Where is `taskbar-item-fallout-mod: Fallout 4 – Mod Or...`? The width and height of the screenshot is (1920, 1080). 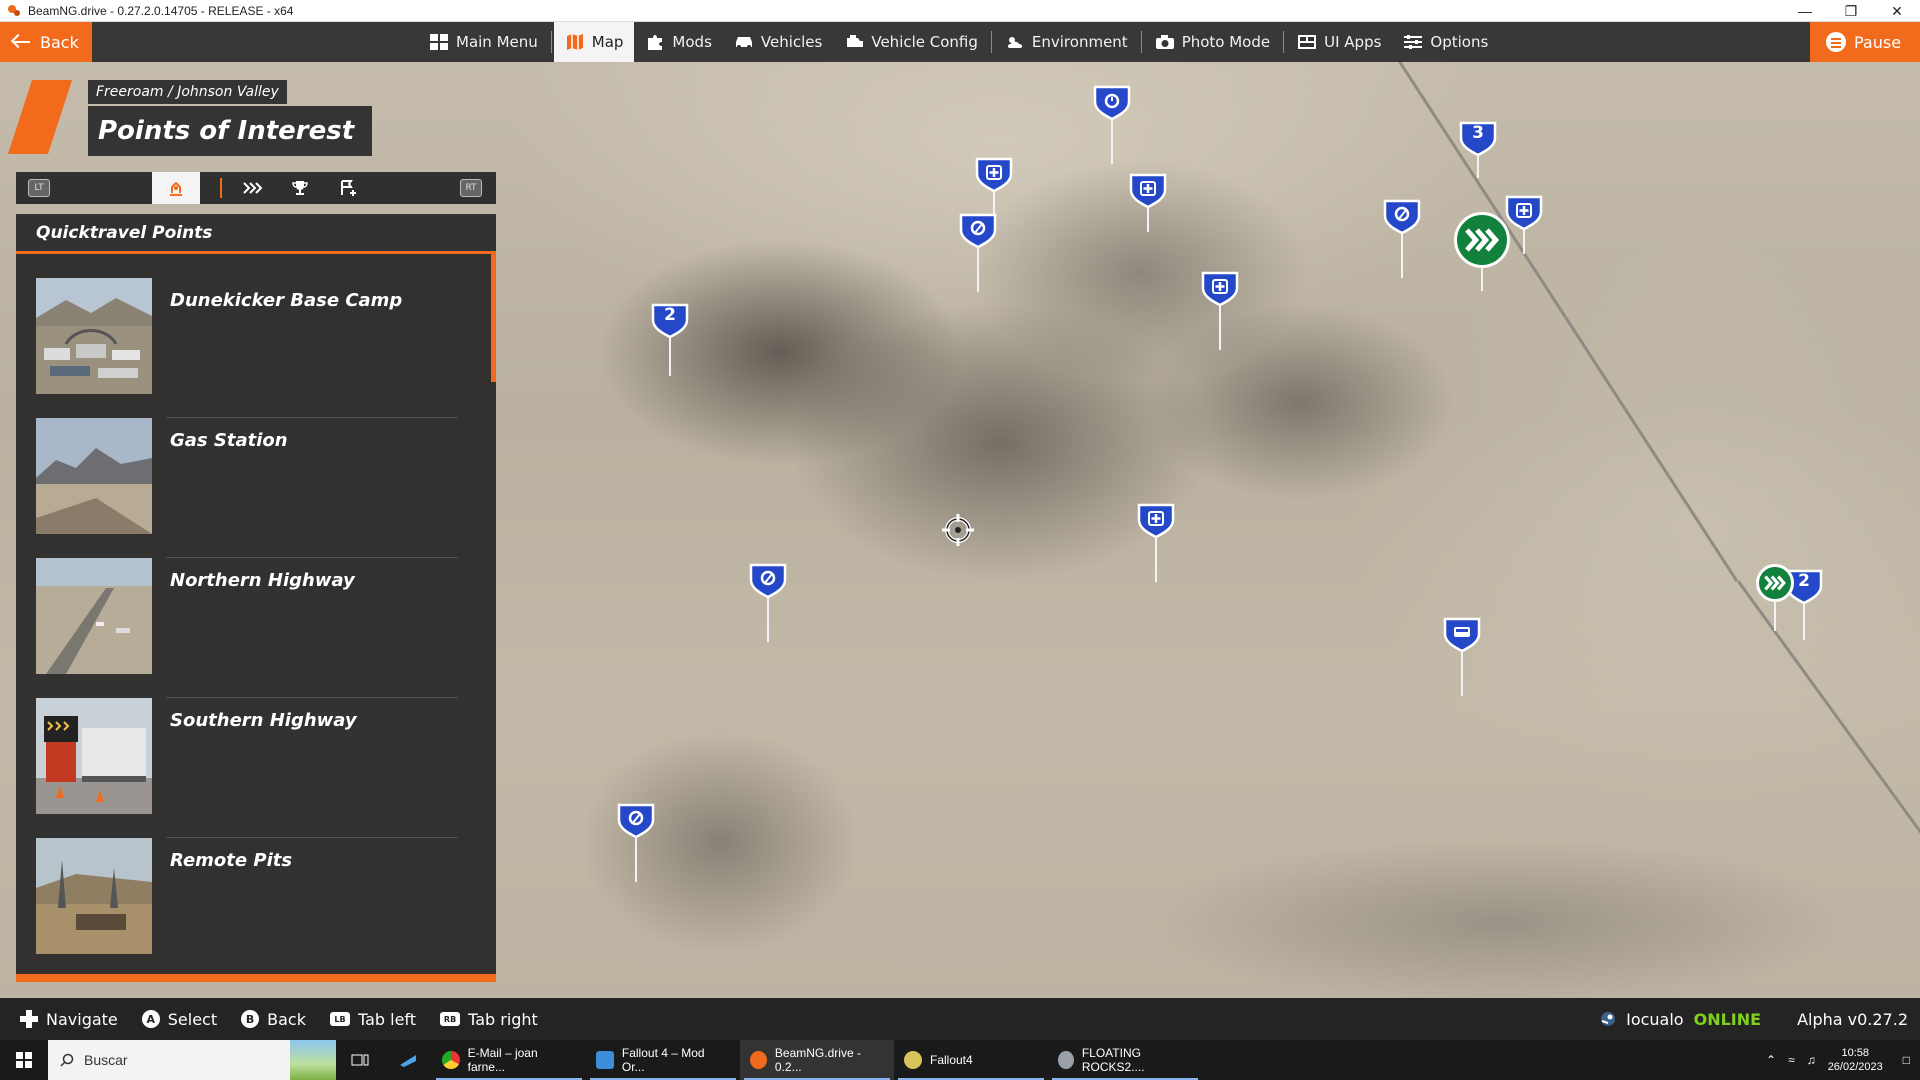 taskbar-item-fallout-mod: Fallout 4 – Mod Or... is located at coordinates (663, 1060).